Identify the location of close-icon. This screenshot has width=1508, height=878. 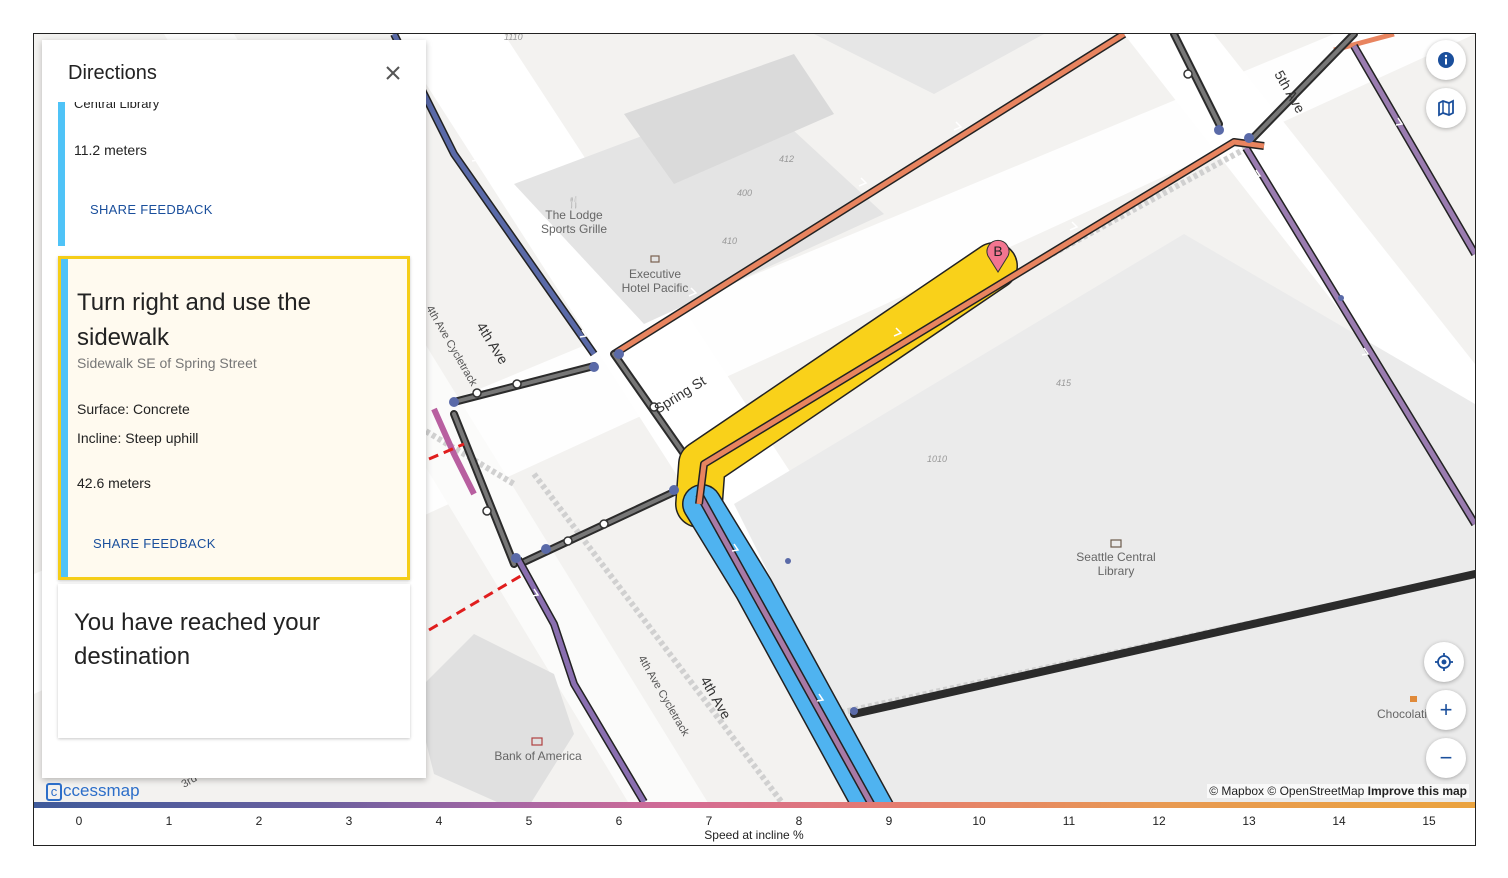
(393, 73).